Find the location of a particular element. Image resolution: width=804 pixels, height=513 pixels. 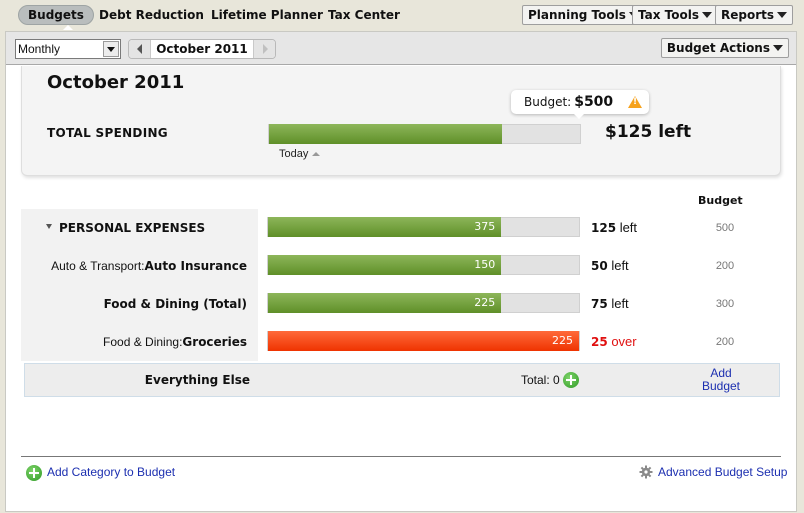

budget-tooltip-amount: $500 is located at coordinates (594, 102).